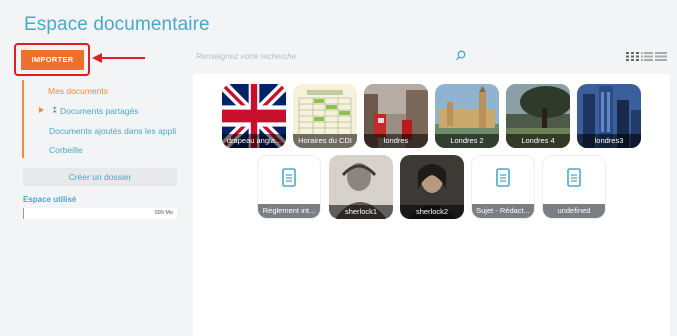 Image resolution: width=677 pixels, height=336 pixels. I want to click on file-name: sherlock2, so click(432, 212).